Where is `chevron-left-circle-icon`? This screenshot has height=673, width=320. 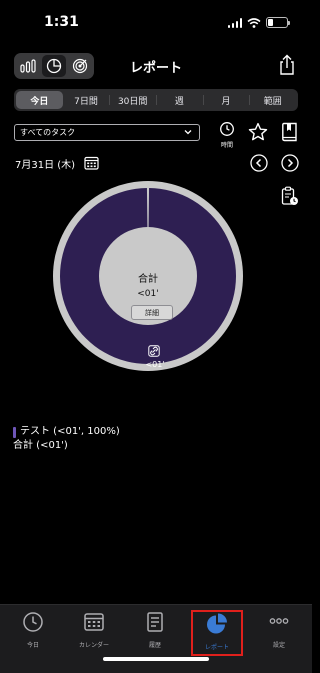
chevron-left-circle-icon is located at coordinates (259, 163).